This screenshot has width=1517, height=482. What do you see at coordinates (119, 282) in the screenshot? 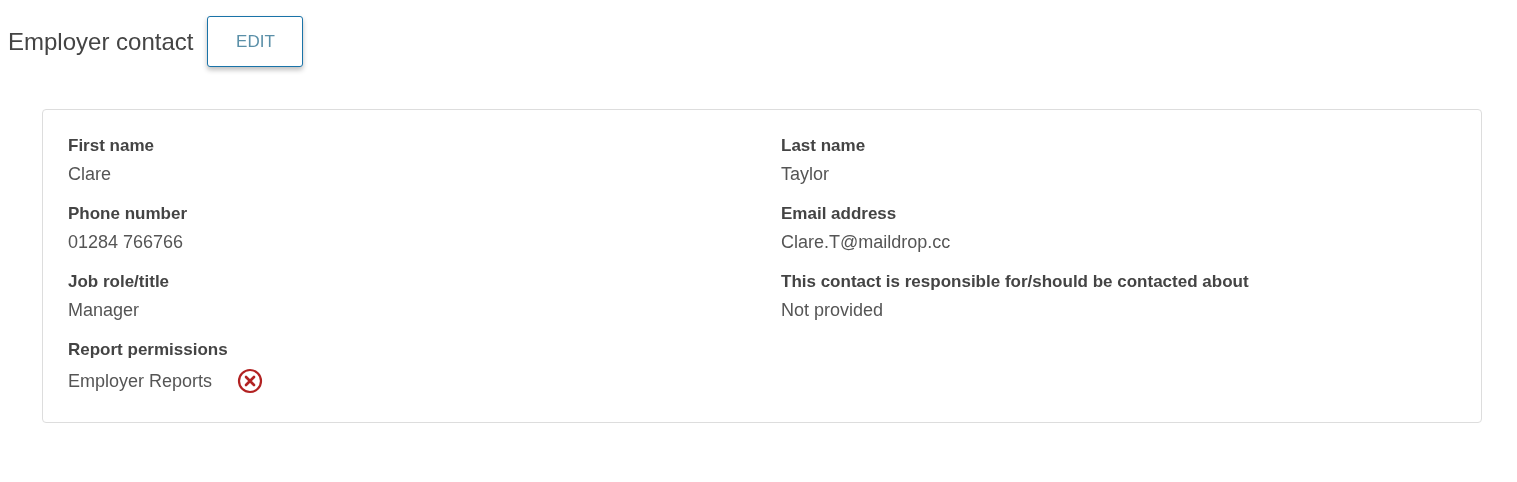
I see `field-label: Job role/title` at bounding box center [119, 282].